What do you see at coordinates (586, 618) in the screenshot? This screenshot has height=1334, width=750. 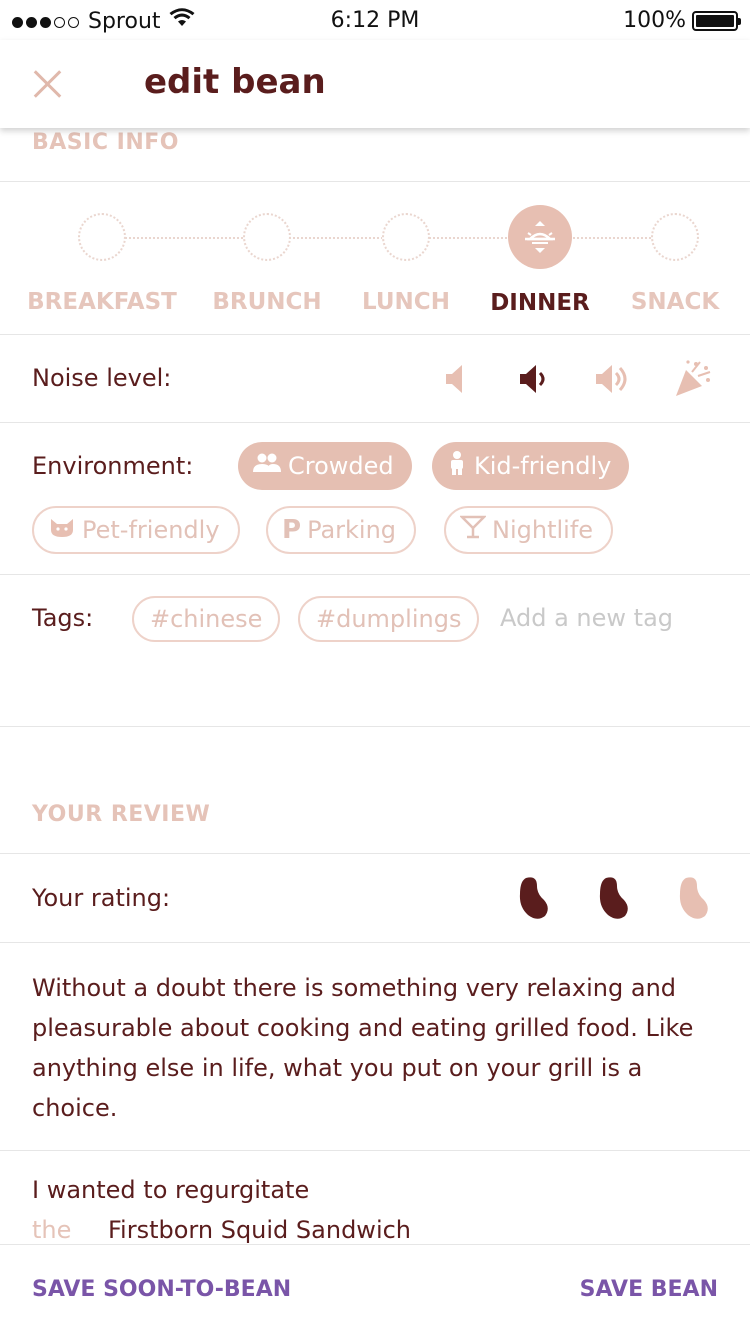 I see `add-tag-input: Add a new tag` at bounding box center [586, 618].